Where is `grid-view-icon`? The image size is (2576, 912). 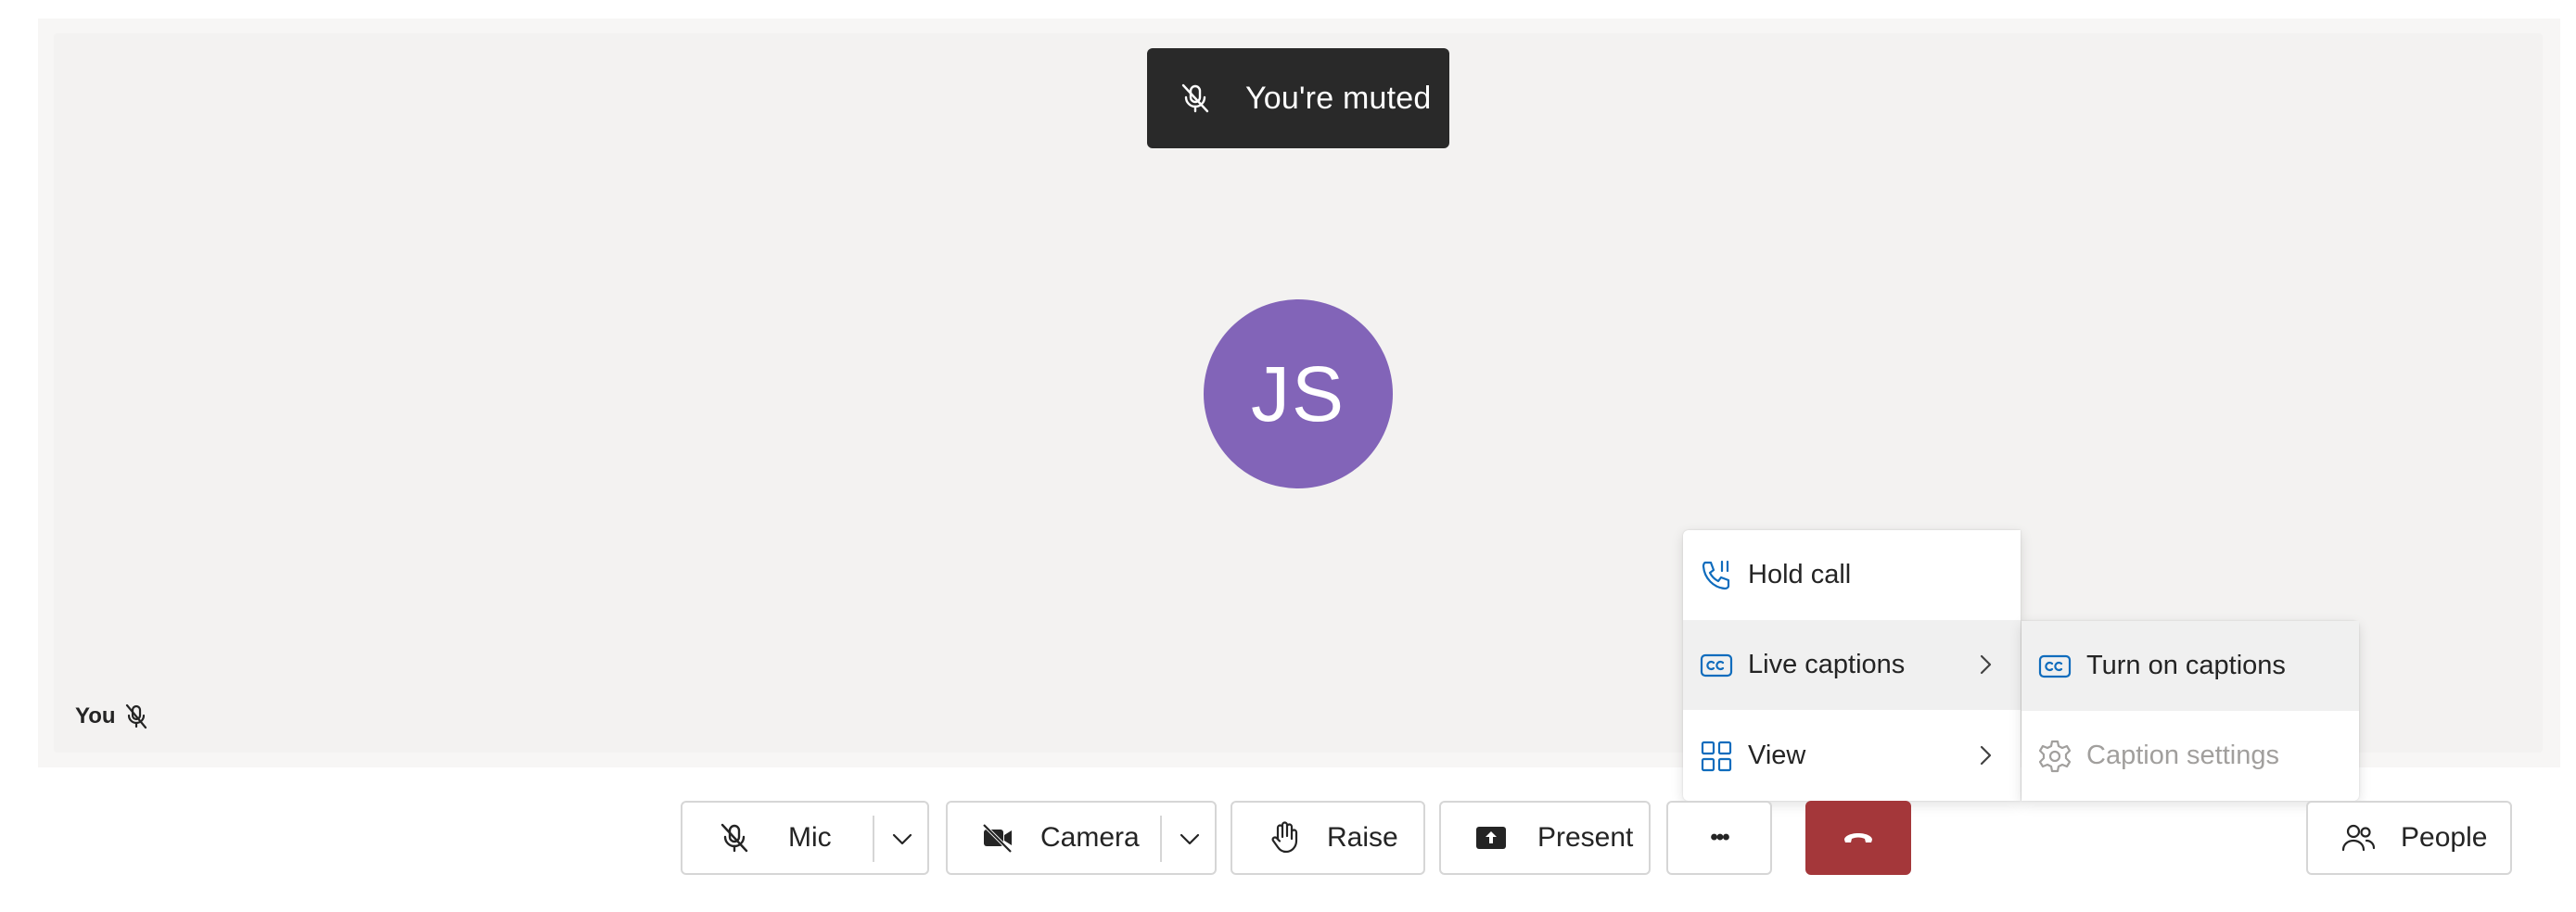 grid-view-icon is located at coordinates (1716, 757).